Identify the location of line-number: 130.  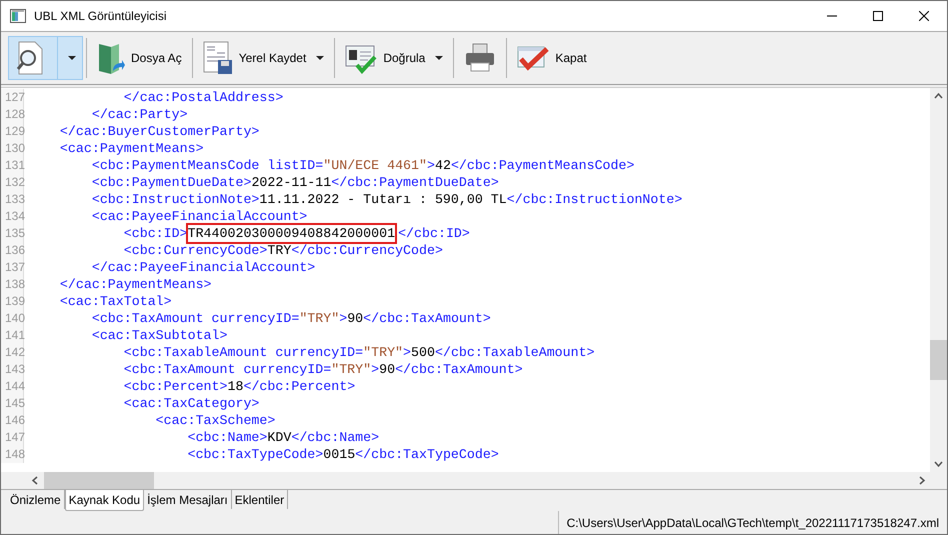
(12, 148).